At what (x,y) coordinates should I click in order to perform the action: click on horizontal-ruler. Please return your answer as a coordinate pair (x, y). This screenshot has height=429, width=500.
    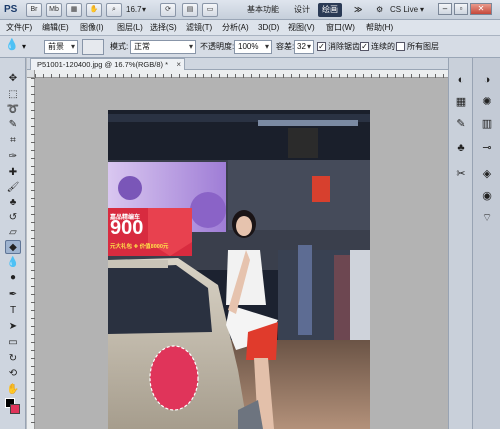
    Looking at the image, I should click on (241, 74).